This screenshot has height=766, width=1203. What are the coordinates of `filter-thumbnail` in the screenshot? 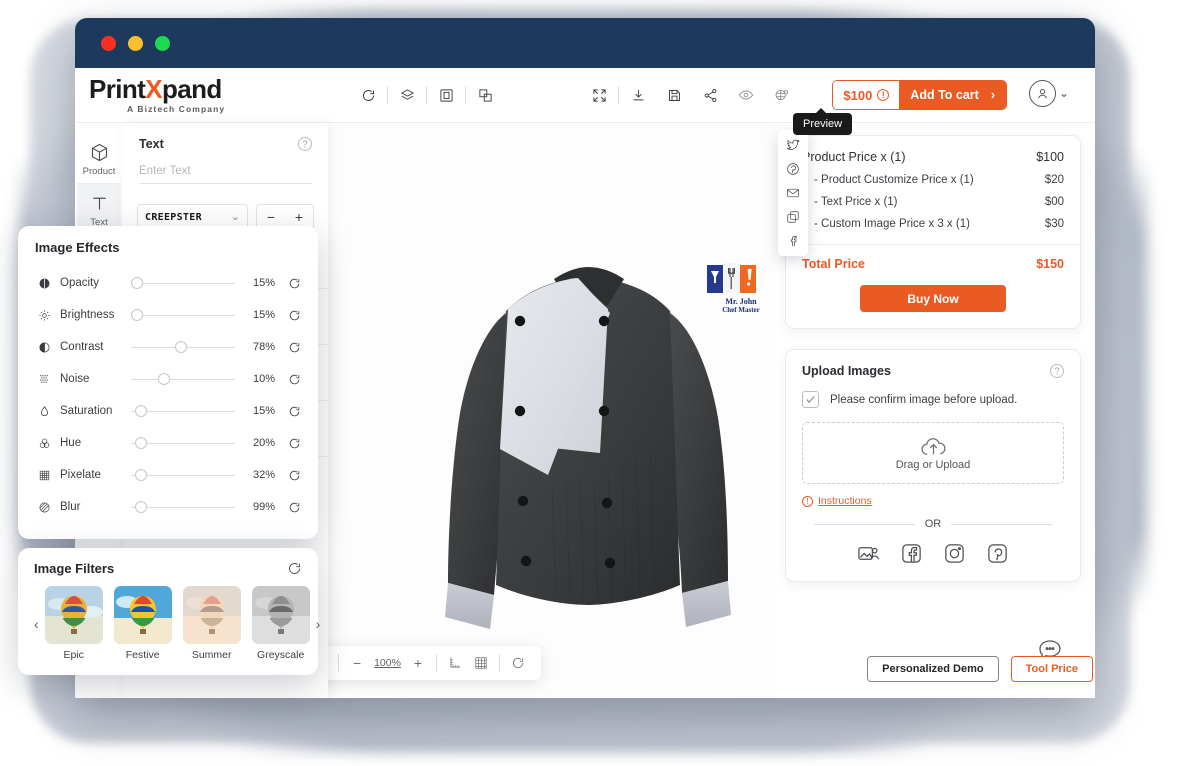 It's located at (142, 615).